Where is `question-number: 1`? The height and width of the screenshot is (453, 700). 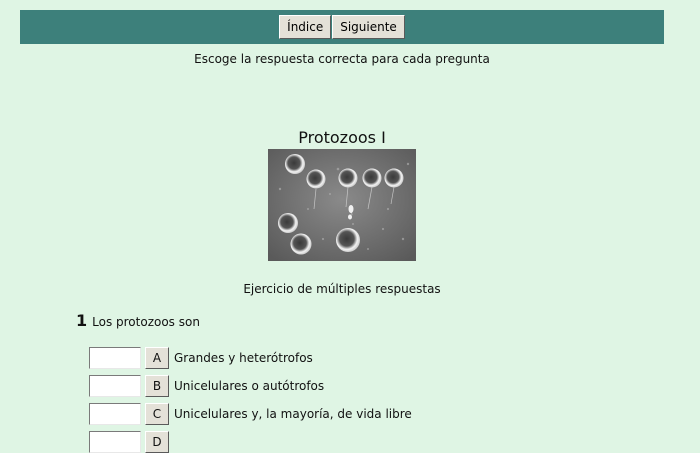 question-number: 1 is located at coordinates (82, 320).